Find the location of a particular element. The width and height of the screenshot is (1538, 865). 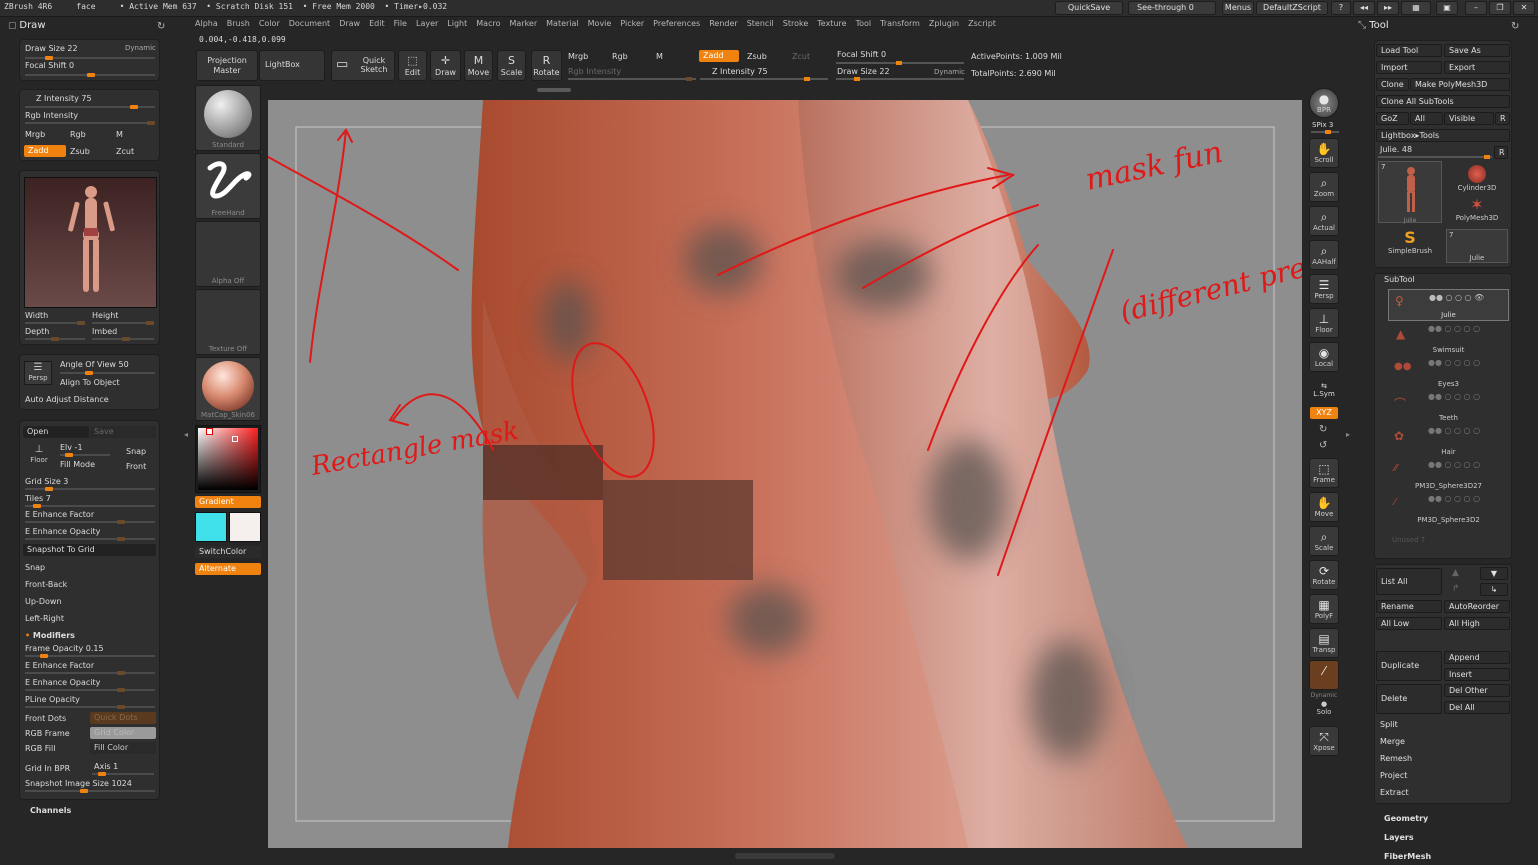

draw-size-slider is located at coordinates (90, 58).